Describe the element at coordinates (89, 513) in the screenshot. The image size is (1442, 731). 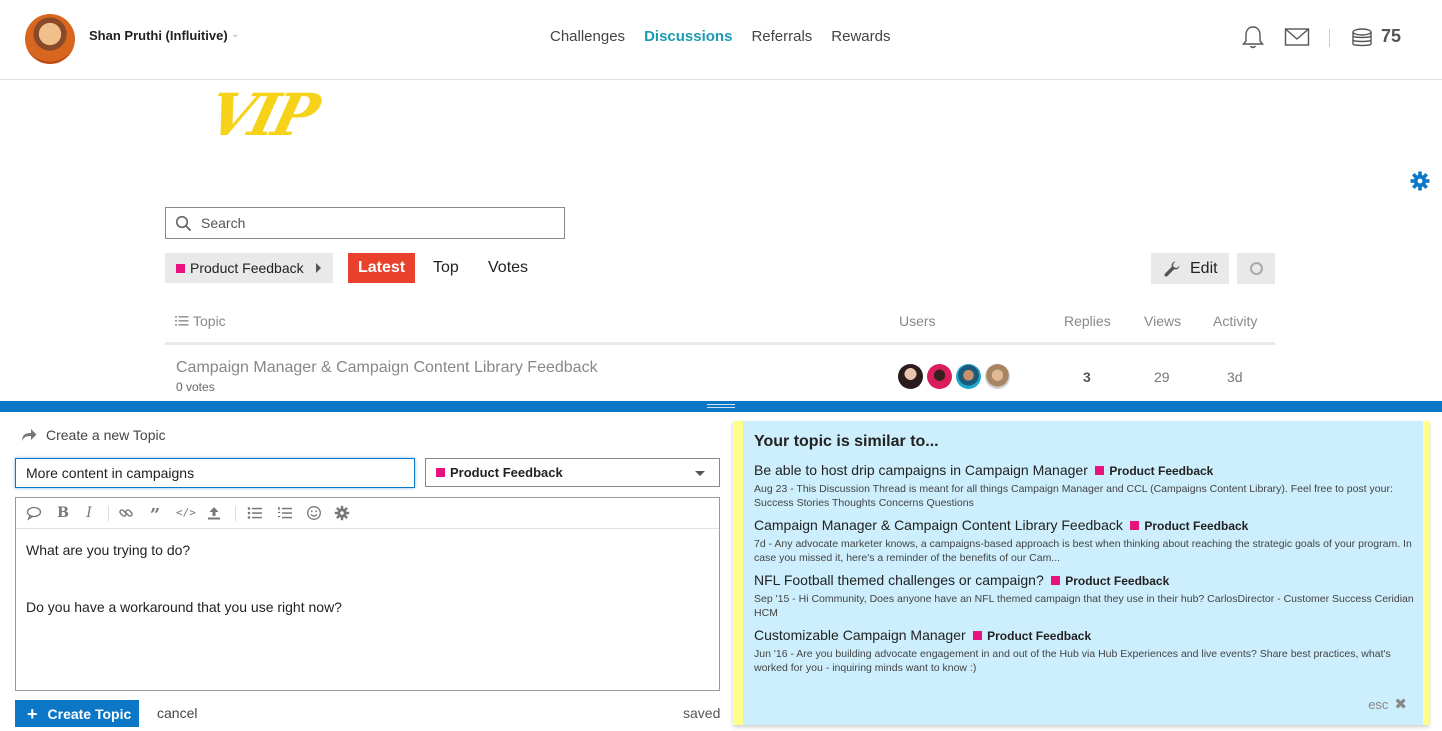
I see `italic-icon: I` at that location.